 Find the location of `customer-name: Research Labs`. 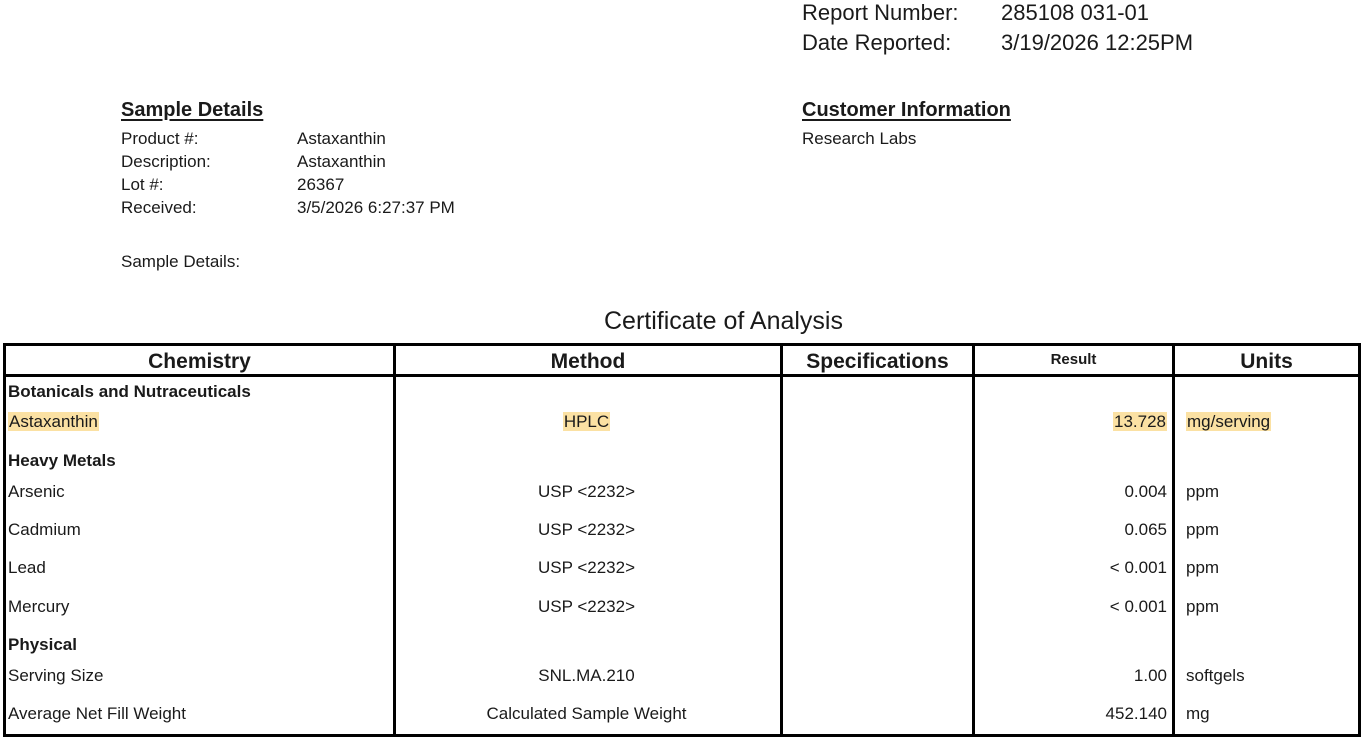

customer-name: Research Labs is located at coordinates (859, 138).